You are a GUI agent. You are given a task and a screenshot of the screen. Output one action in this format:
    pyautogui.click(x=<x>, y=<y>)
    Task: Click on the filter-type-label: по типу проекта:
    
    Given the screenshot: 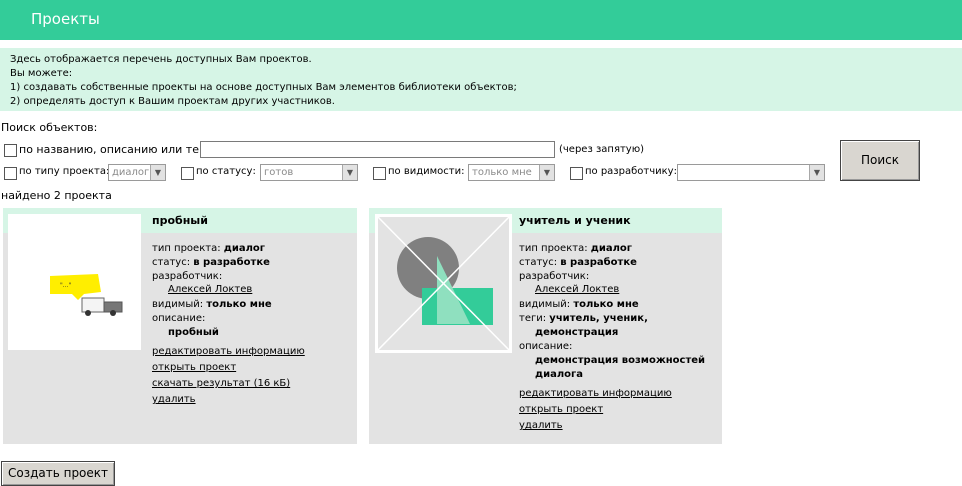 What is the action you would take?
    pyautogui.click(x=64, y=171)
    